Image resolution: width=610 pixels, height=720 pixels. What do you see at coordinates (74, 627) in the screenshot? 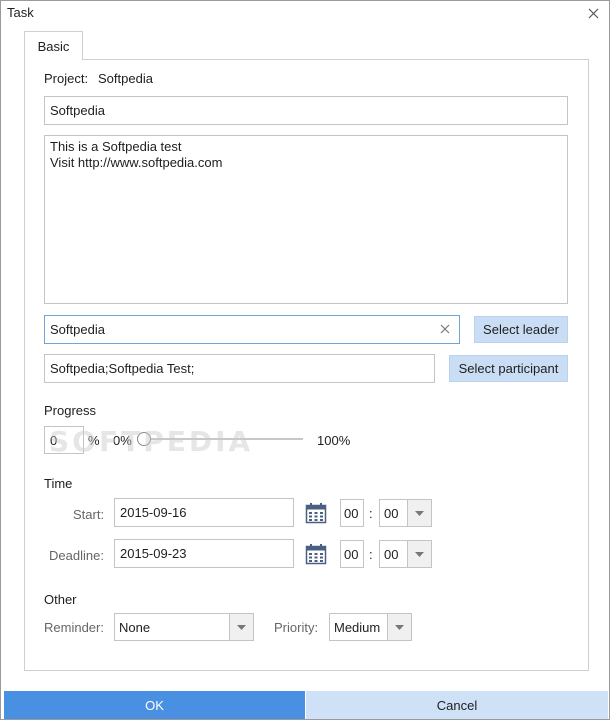
I see `reminder-label: Reminder:` at bounding box center [74, 627].